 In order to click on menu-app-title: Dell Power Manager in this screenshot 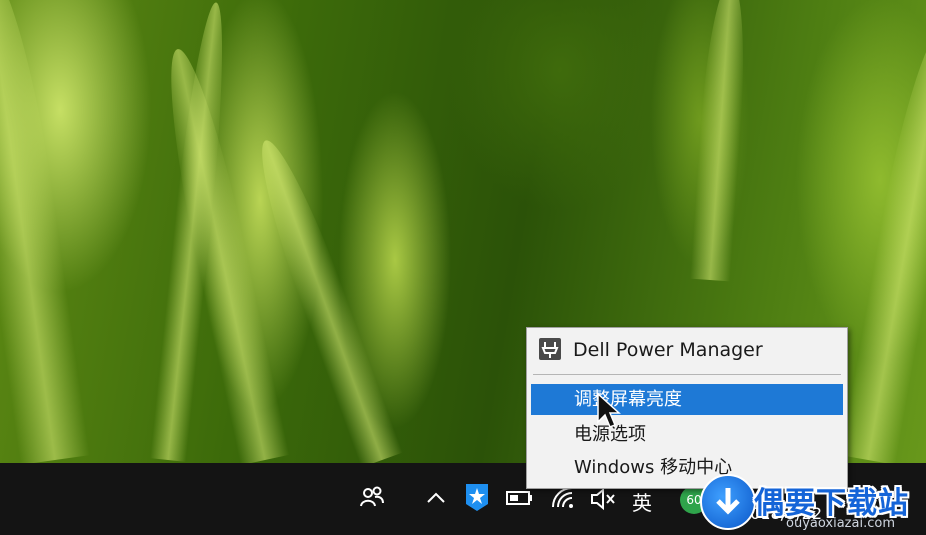, I will do `click(668, 350)`.